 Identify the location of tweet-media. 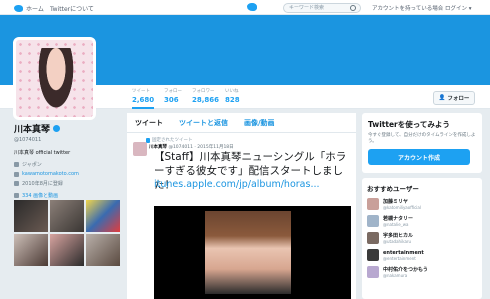
(252, 252).